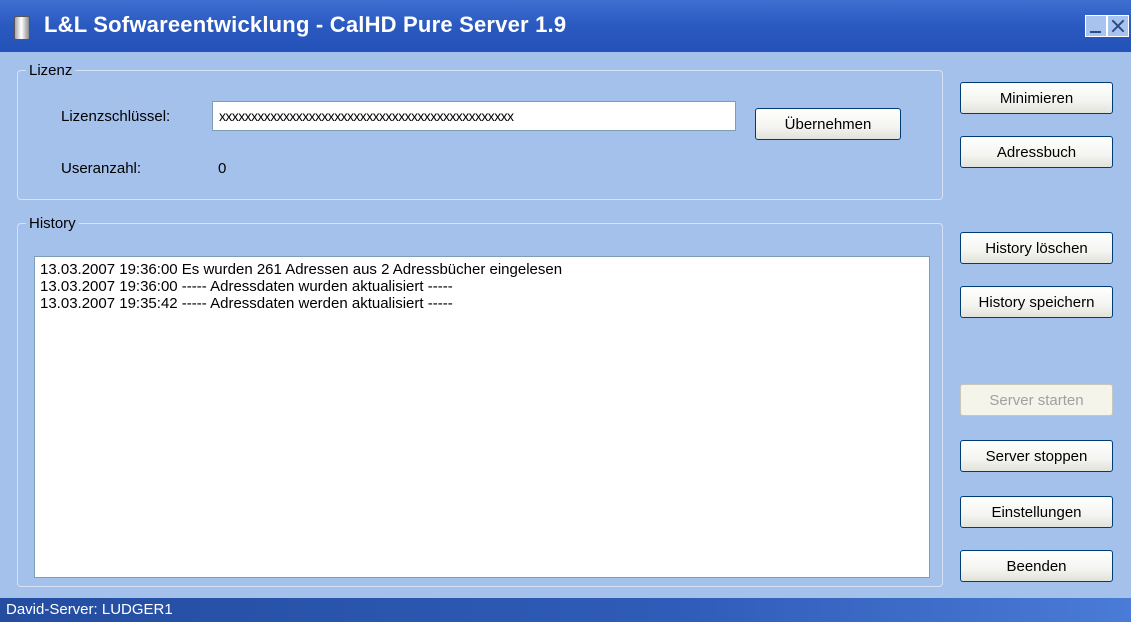 This screenshot has width=1131, height=622. What do you see at coordinates (1036, 400) in the screenshot?
I see `server-start-button: Server starten` at bounding box center [1036, 400].